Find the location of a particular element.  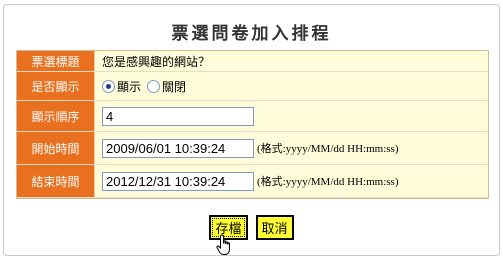

form-row-order: 顯示順序 is located at coordinates (252, 116).